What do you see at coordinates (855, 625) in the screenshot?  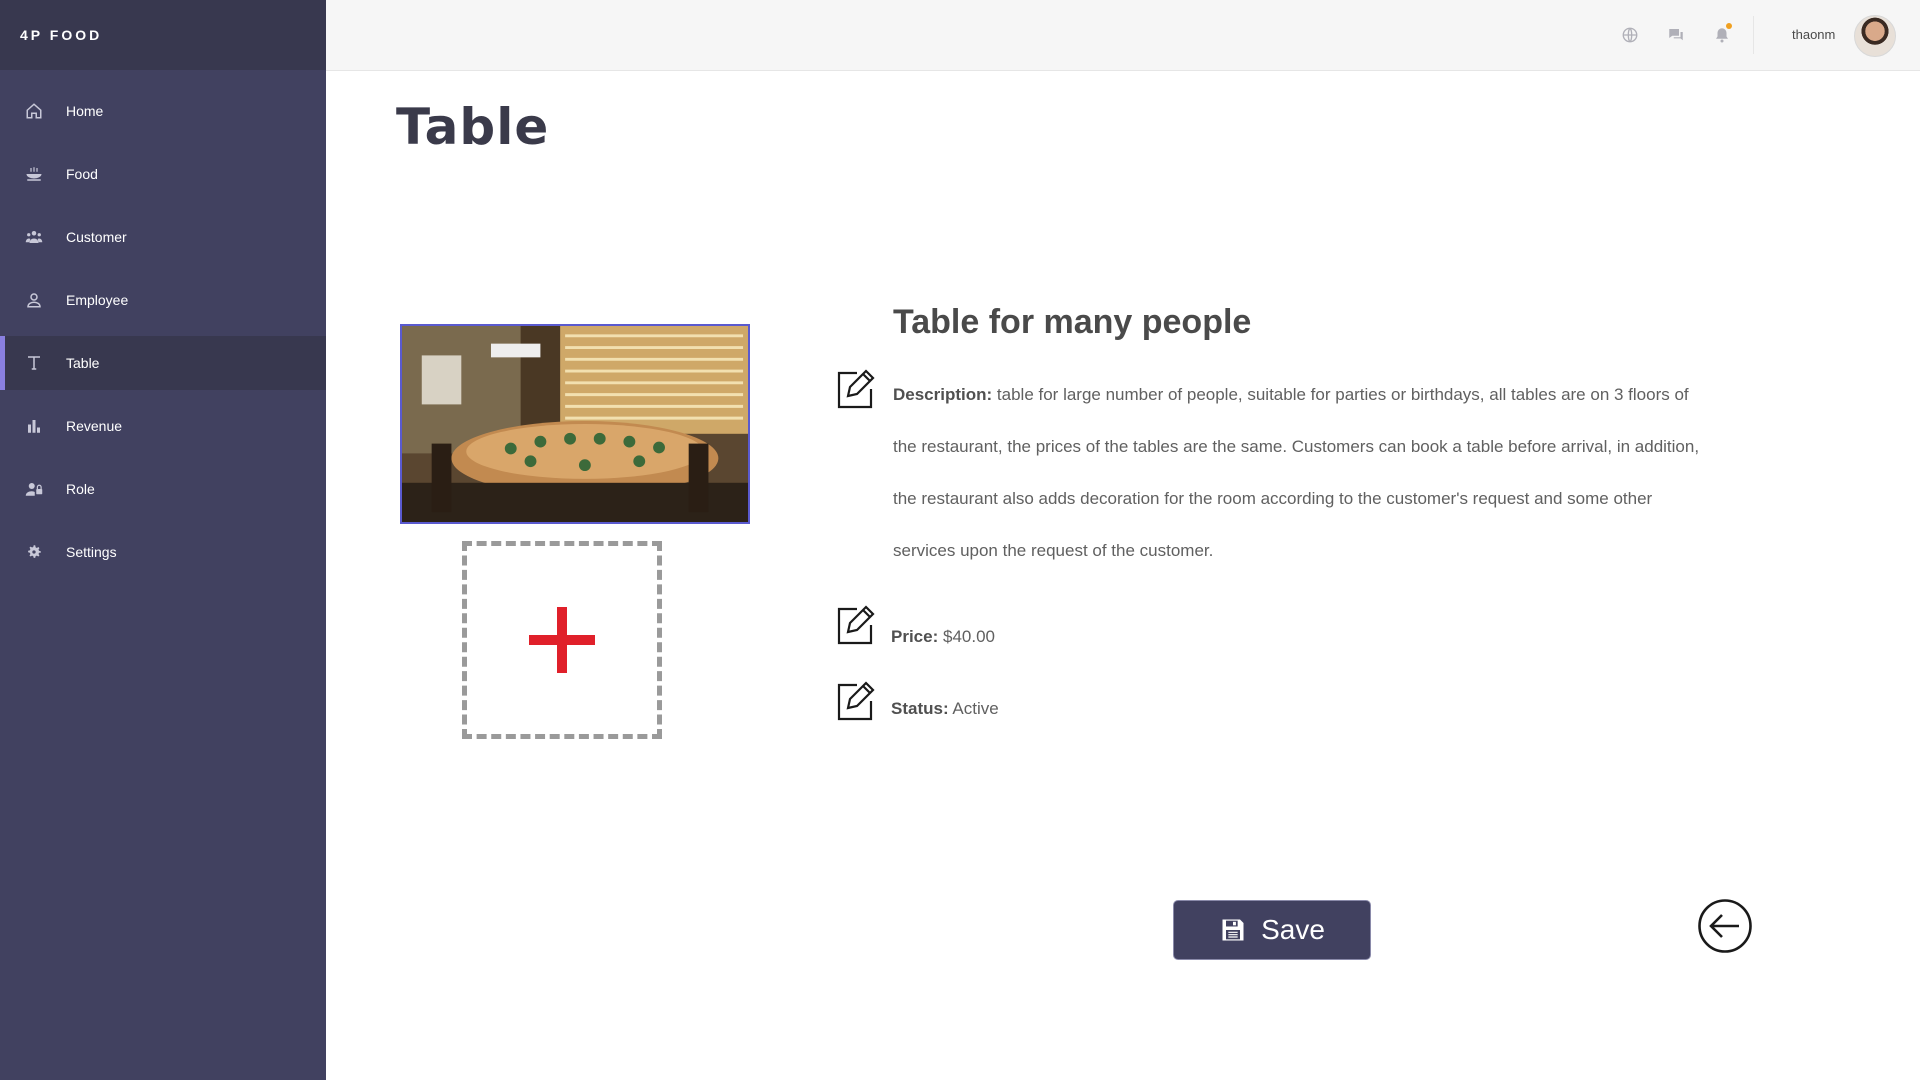 I see `edit-price-icon` at bounding box center [855, 625].